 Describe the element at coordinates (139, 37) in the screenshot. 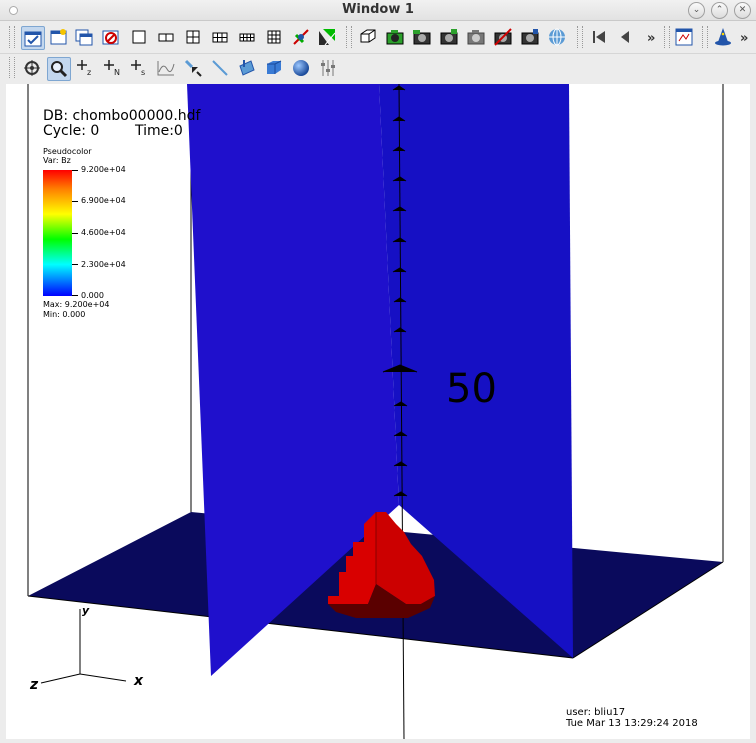

I see `layout-1x1-icon` at that location.